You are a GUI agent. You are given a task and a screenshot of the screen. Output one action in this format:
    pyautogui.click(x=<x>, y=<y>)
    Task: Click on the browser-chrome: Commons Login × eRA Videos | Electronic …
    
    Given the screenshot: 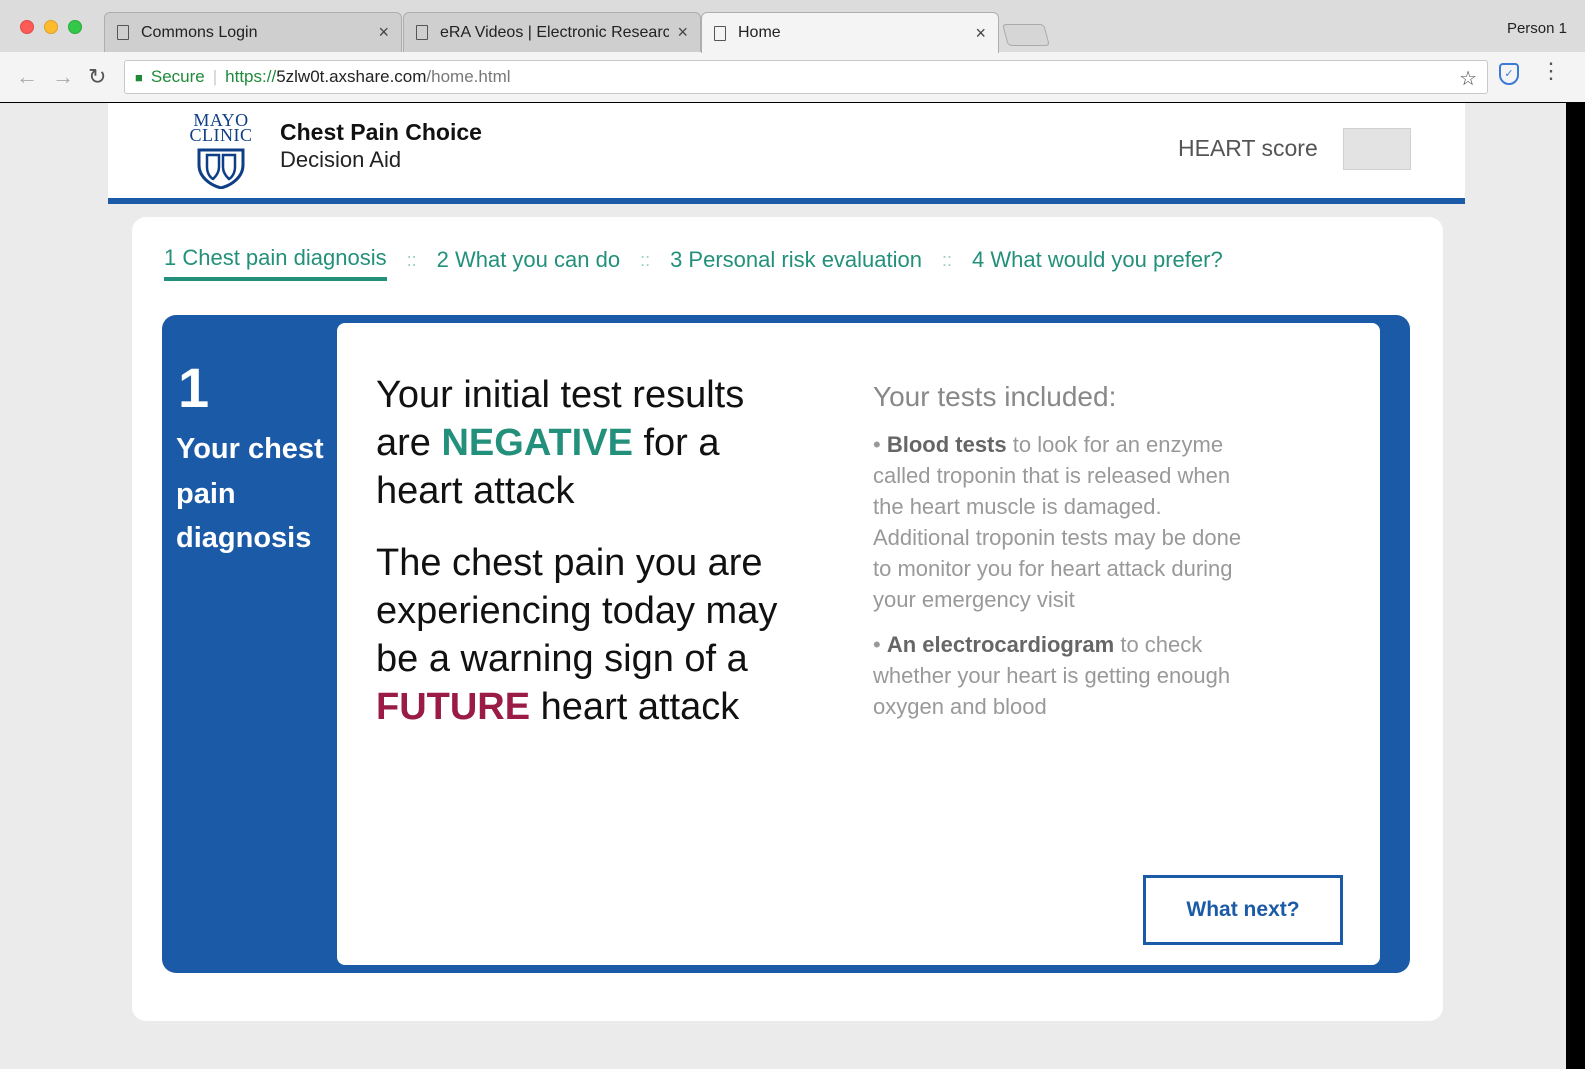 What is the action you would take?
    pyautogui.click(x=792, y=51)
    